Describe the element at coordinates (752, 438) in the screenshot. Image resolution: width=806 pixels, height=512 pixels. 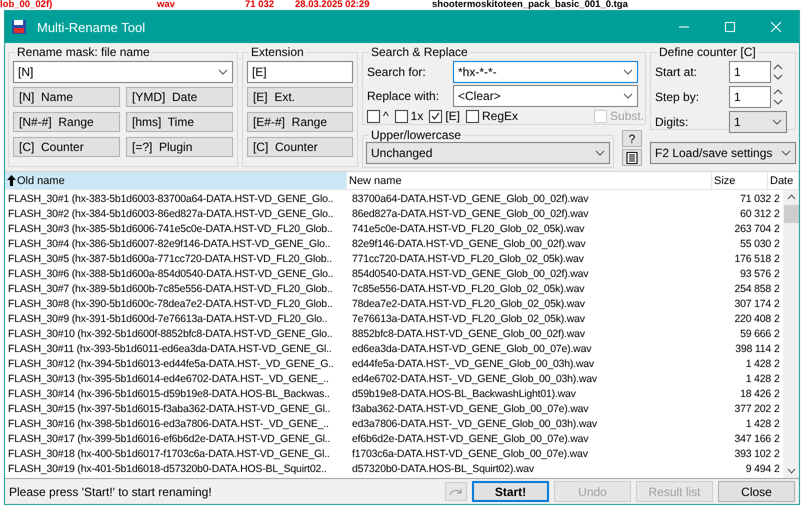
I see `table-cell-text: 347 166` at that location.